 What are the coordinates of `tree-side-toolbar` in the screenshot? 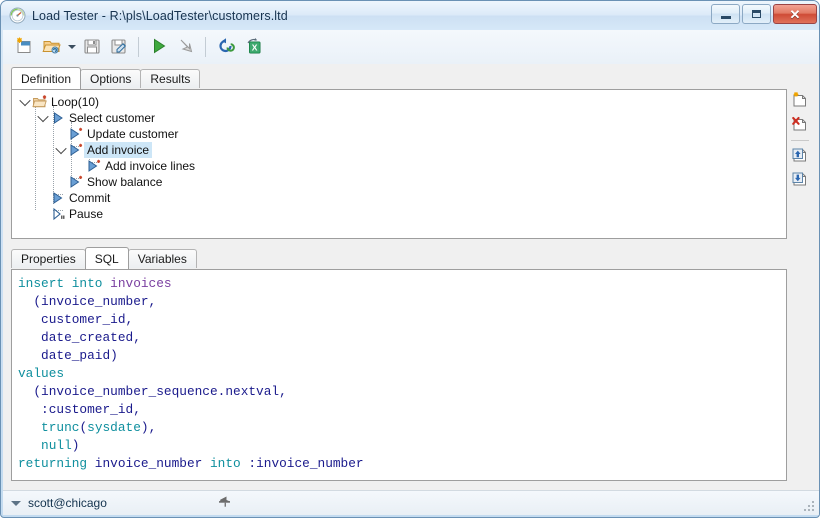 It's located at (800, 140).